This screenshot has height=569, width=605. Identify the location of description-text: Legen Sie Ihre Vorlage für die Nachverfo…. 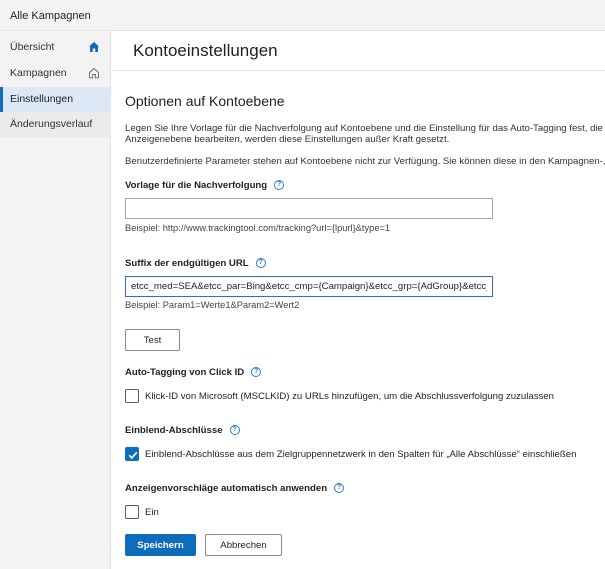
(364, 128).